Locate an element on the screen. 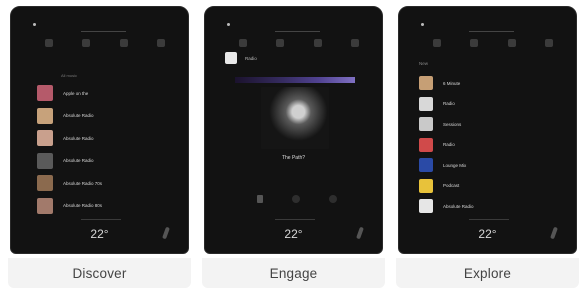 The width and height of the screenshot is (587, 293). engage-caption: Engage is located at coordinates (293, 273).